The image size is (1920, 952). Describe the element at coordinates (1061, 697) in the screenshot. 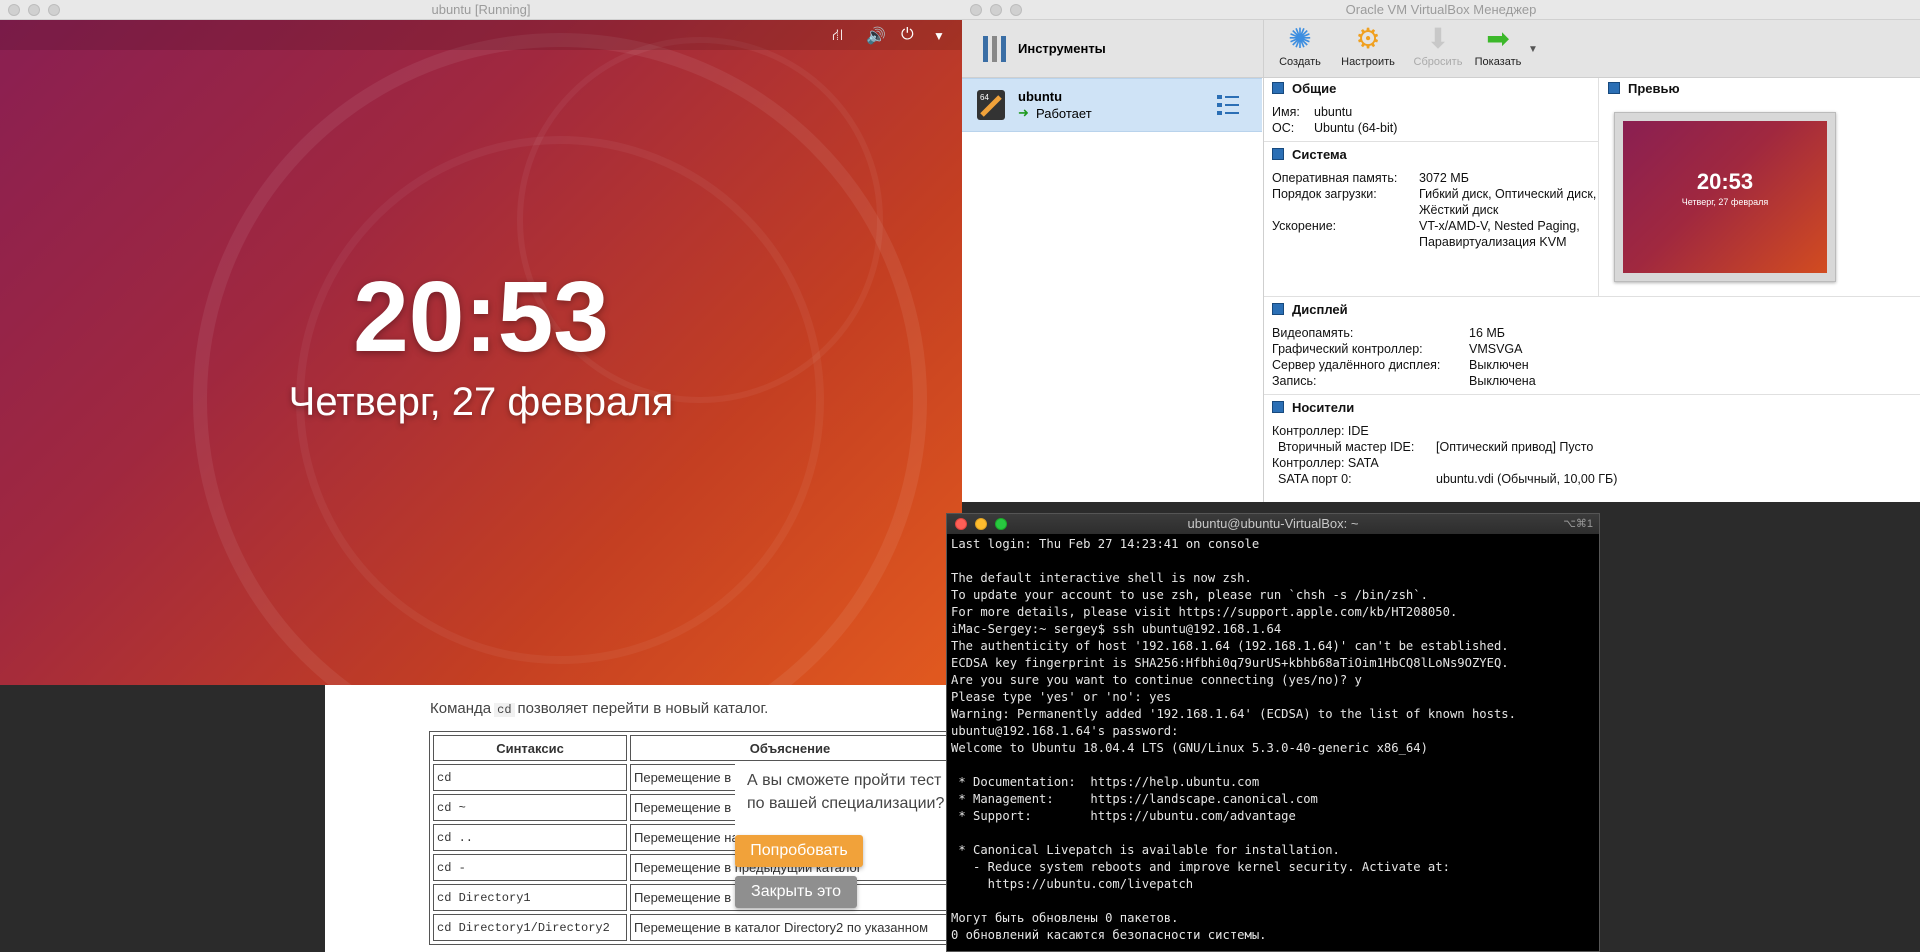

I see `terminal-line: Please type 'yes' or 'no': yes` at that location.